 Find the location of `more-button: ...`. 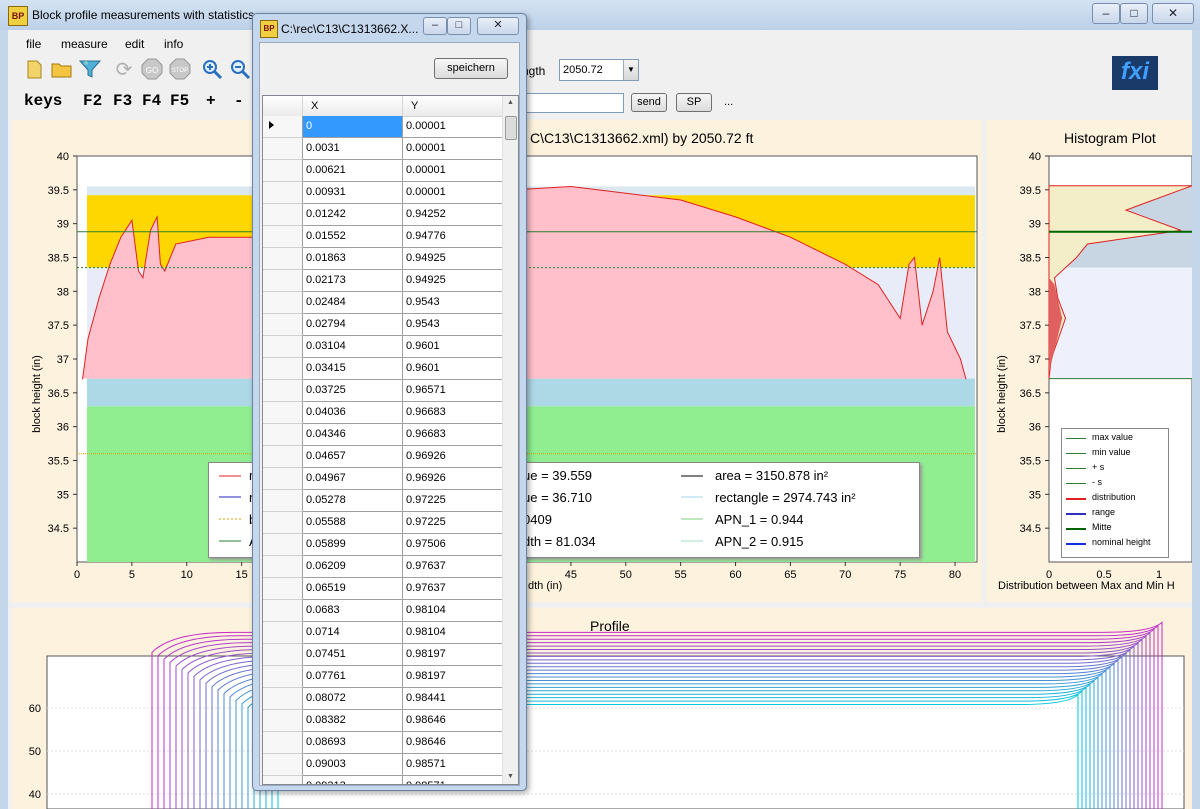

more-button: ... is located at coordinates (728, 102).